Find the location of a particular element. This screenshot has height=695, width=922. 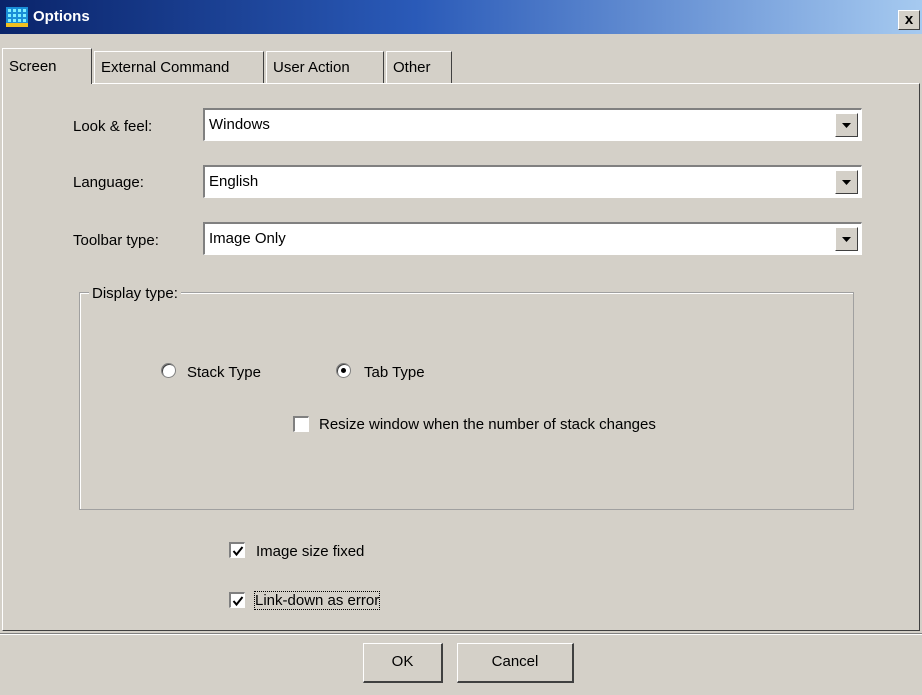

tab-user-action: User Action is located at coordinates (325, 67).